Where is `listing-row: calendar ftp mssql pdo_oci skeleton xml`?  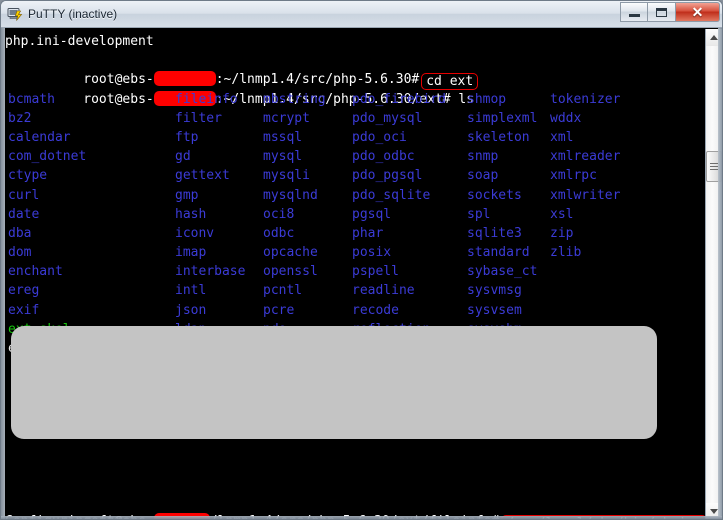
listing-row: calendar ftp mssql pdo_oci skeleton xml is located at coordinates (355, 137).